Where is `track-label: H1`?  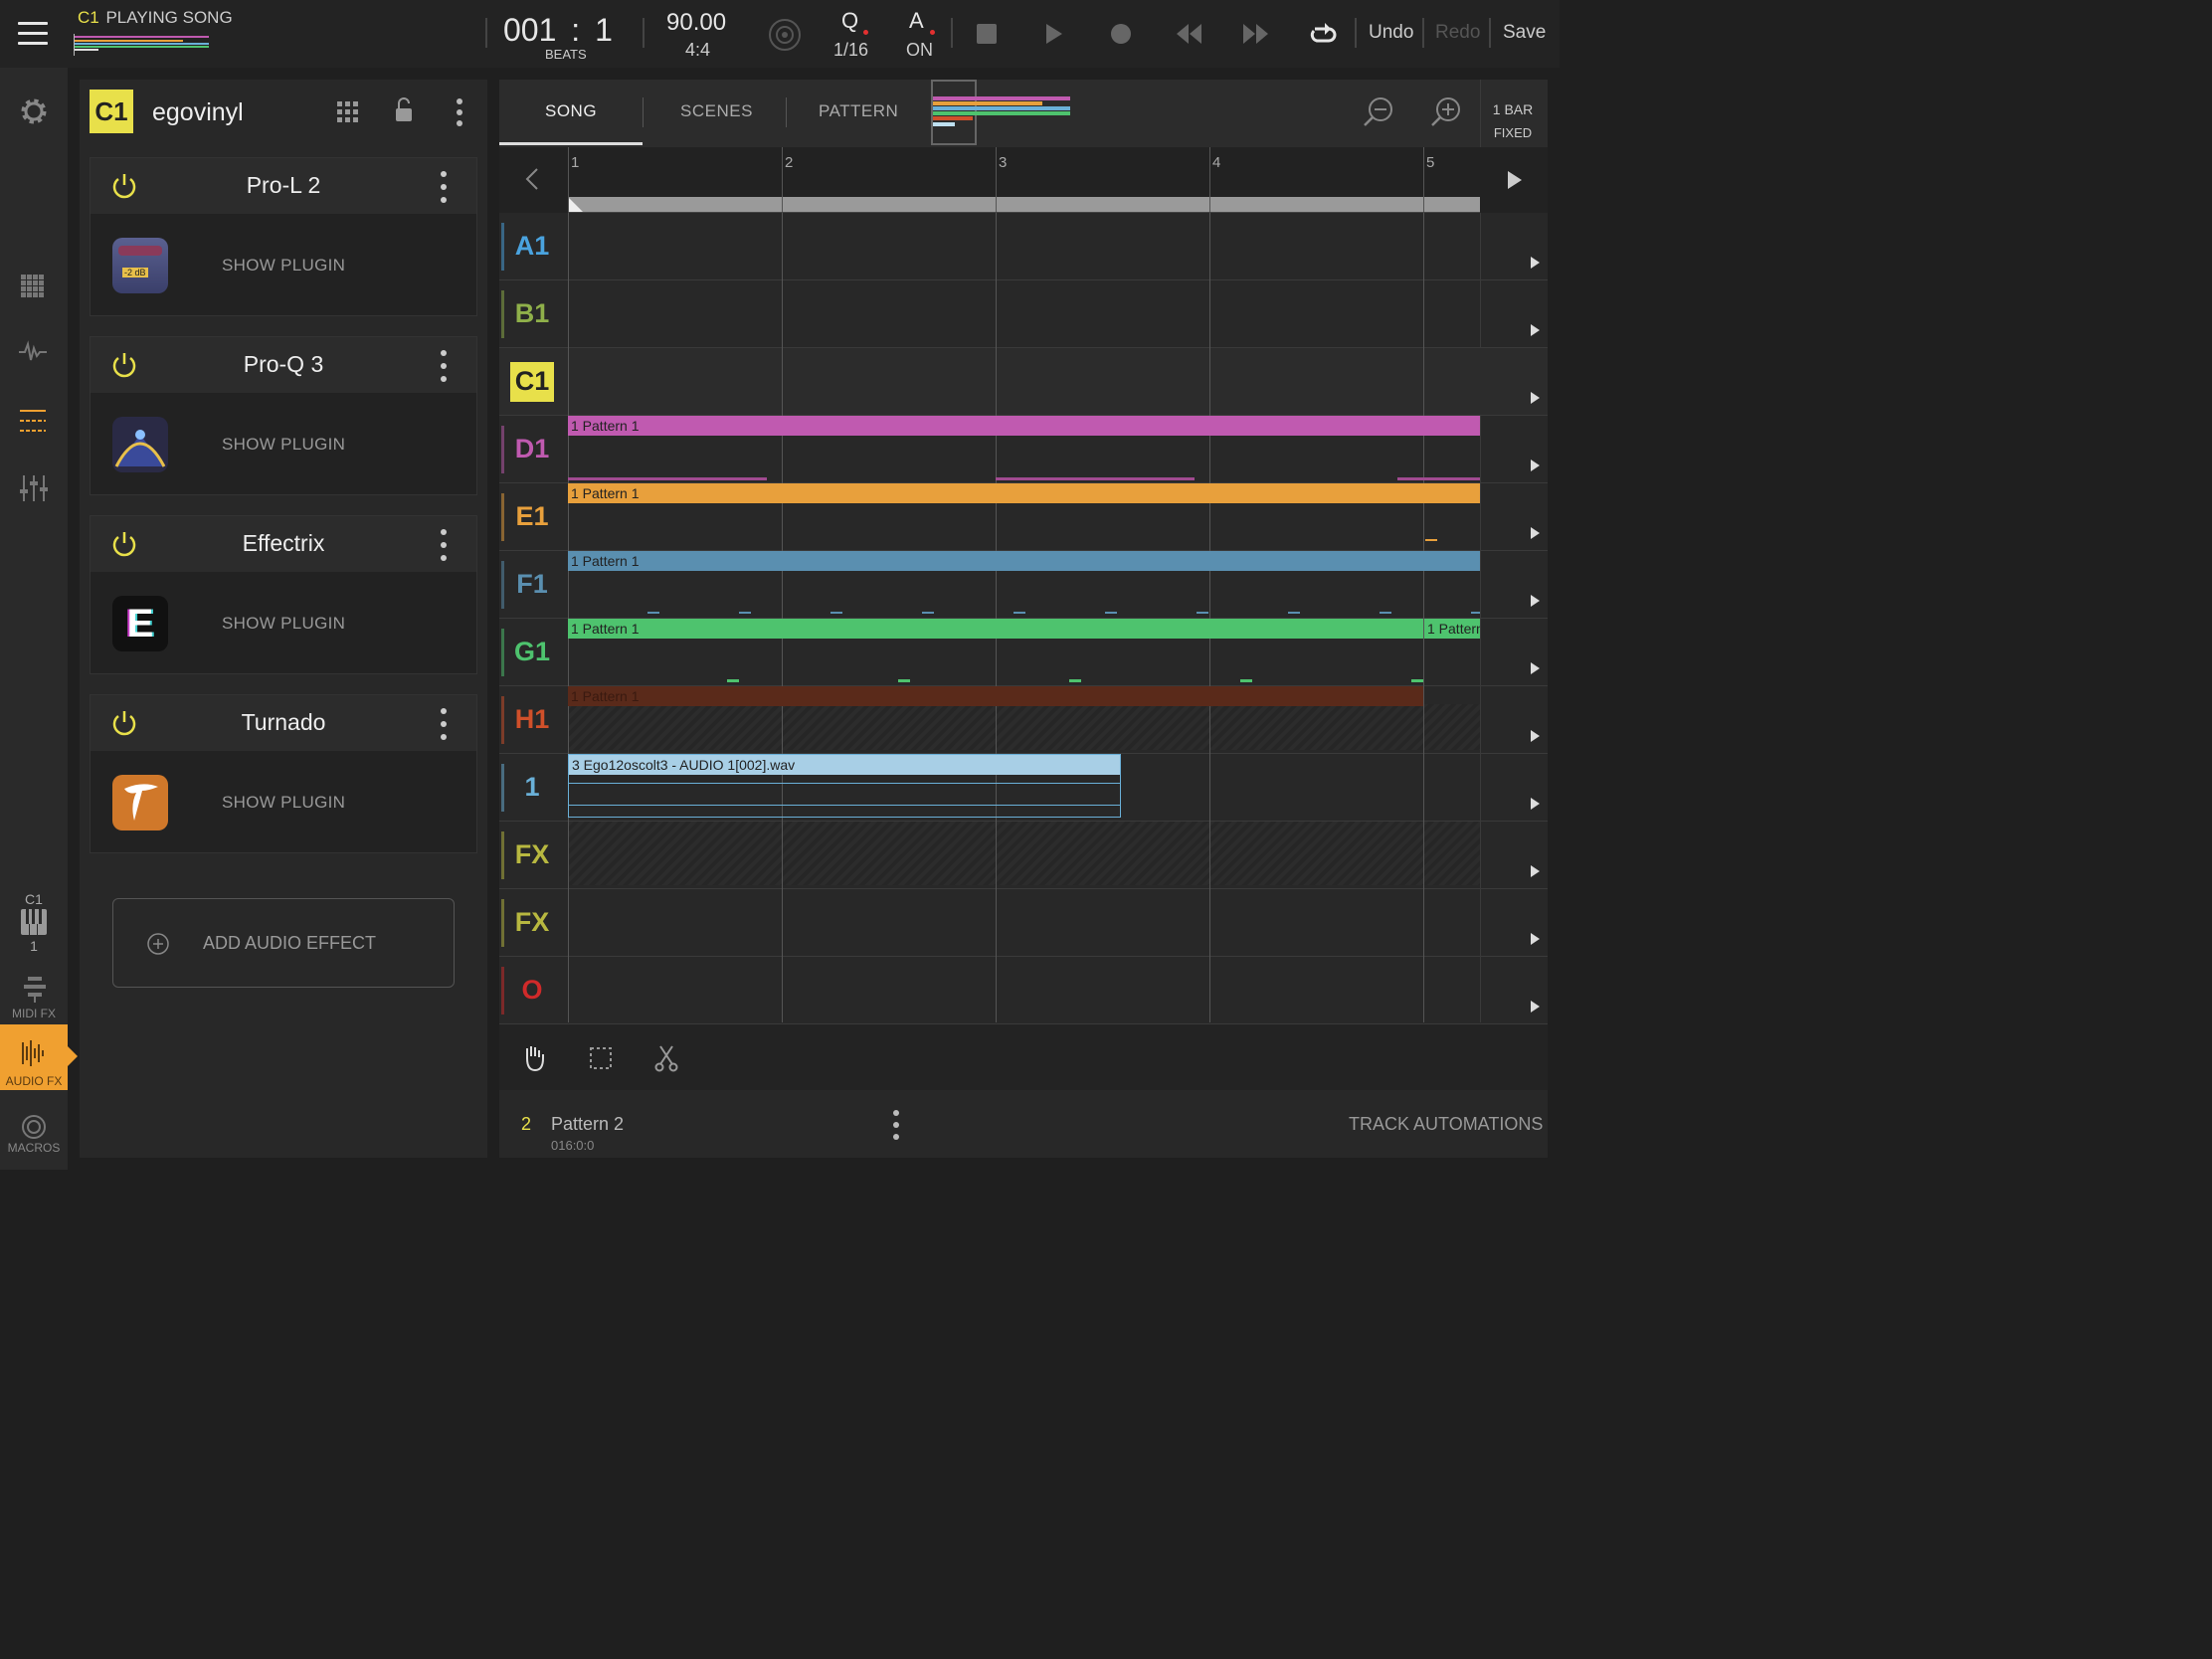 track-label: H1 is located at coordinates (532, 719).